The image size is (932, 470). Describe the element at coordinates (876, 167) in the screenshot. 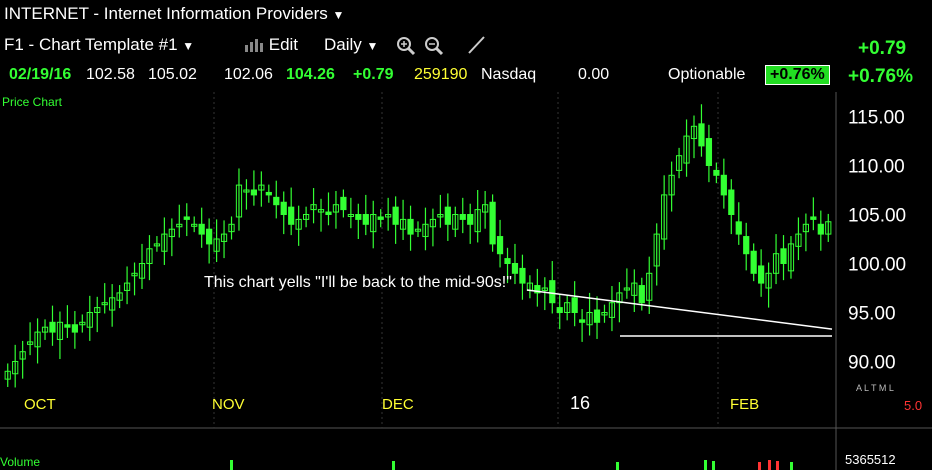

I see `y-tick-label: 110.00` at that location.